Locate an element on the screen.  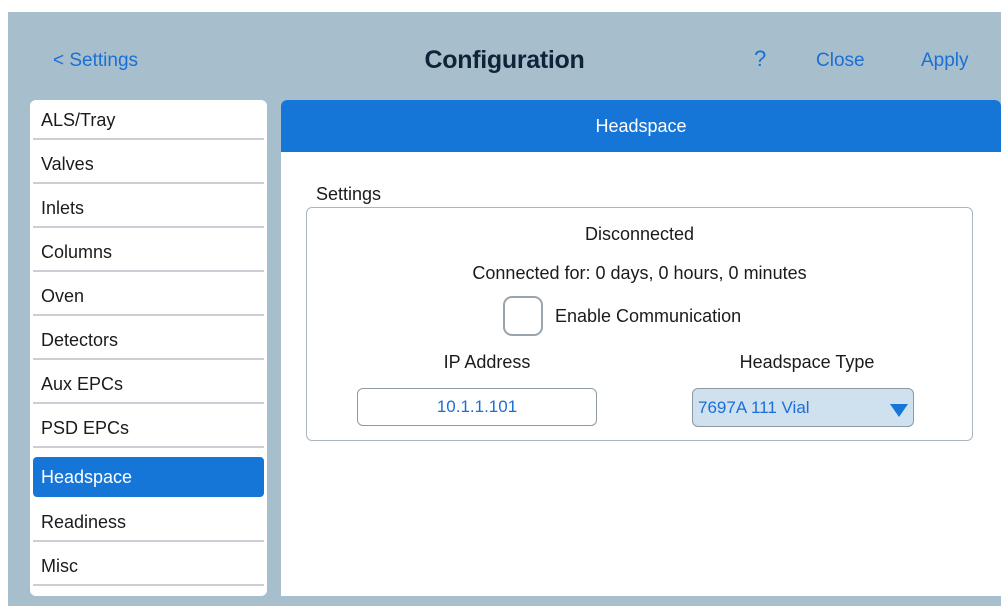
sidebar-item-misc: Misc is located at coordinates (148, 566).